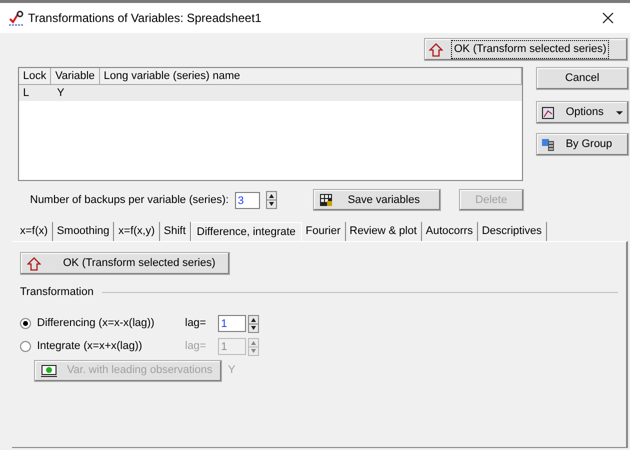 Image resolution: width=630 pixels, height=450 pixels. Describe the element at coordinates (35, 76) in the screenshot. I see `column-header: Lock` at that location.